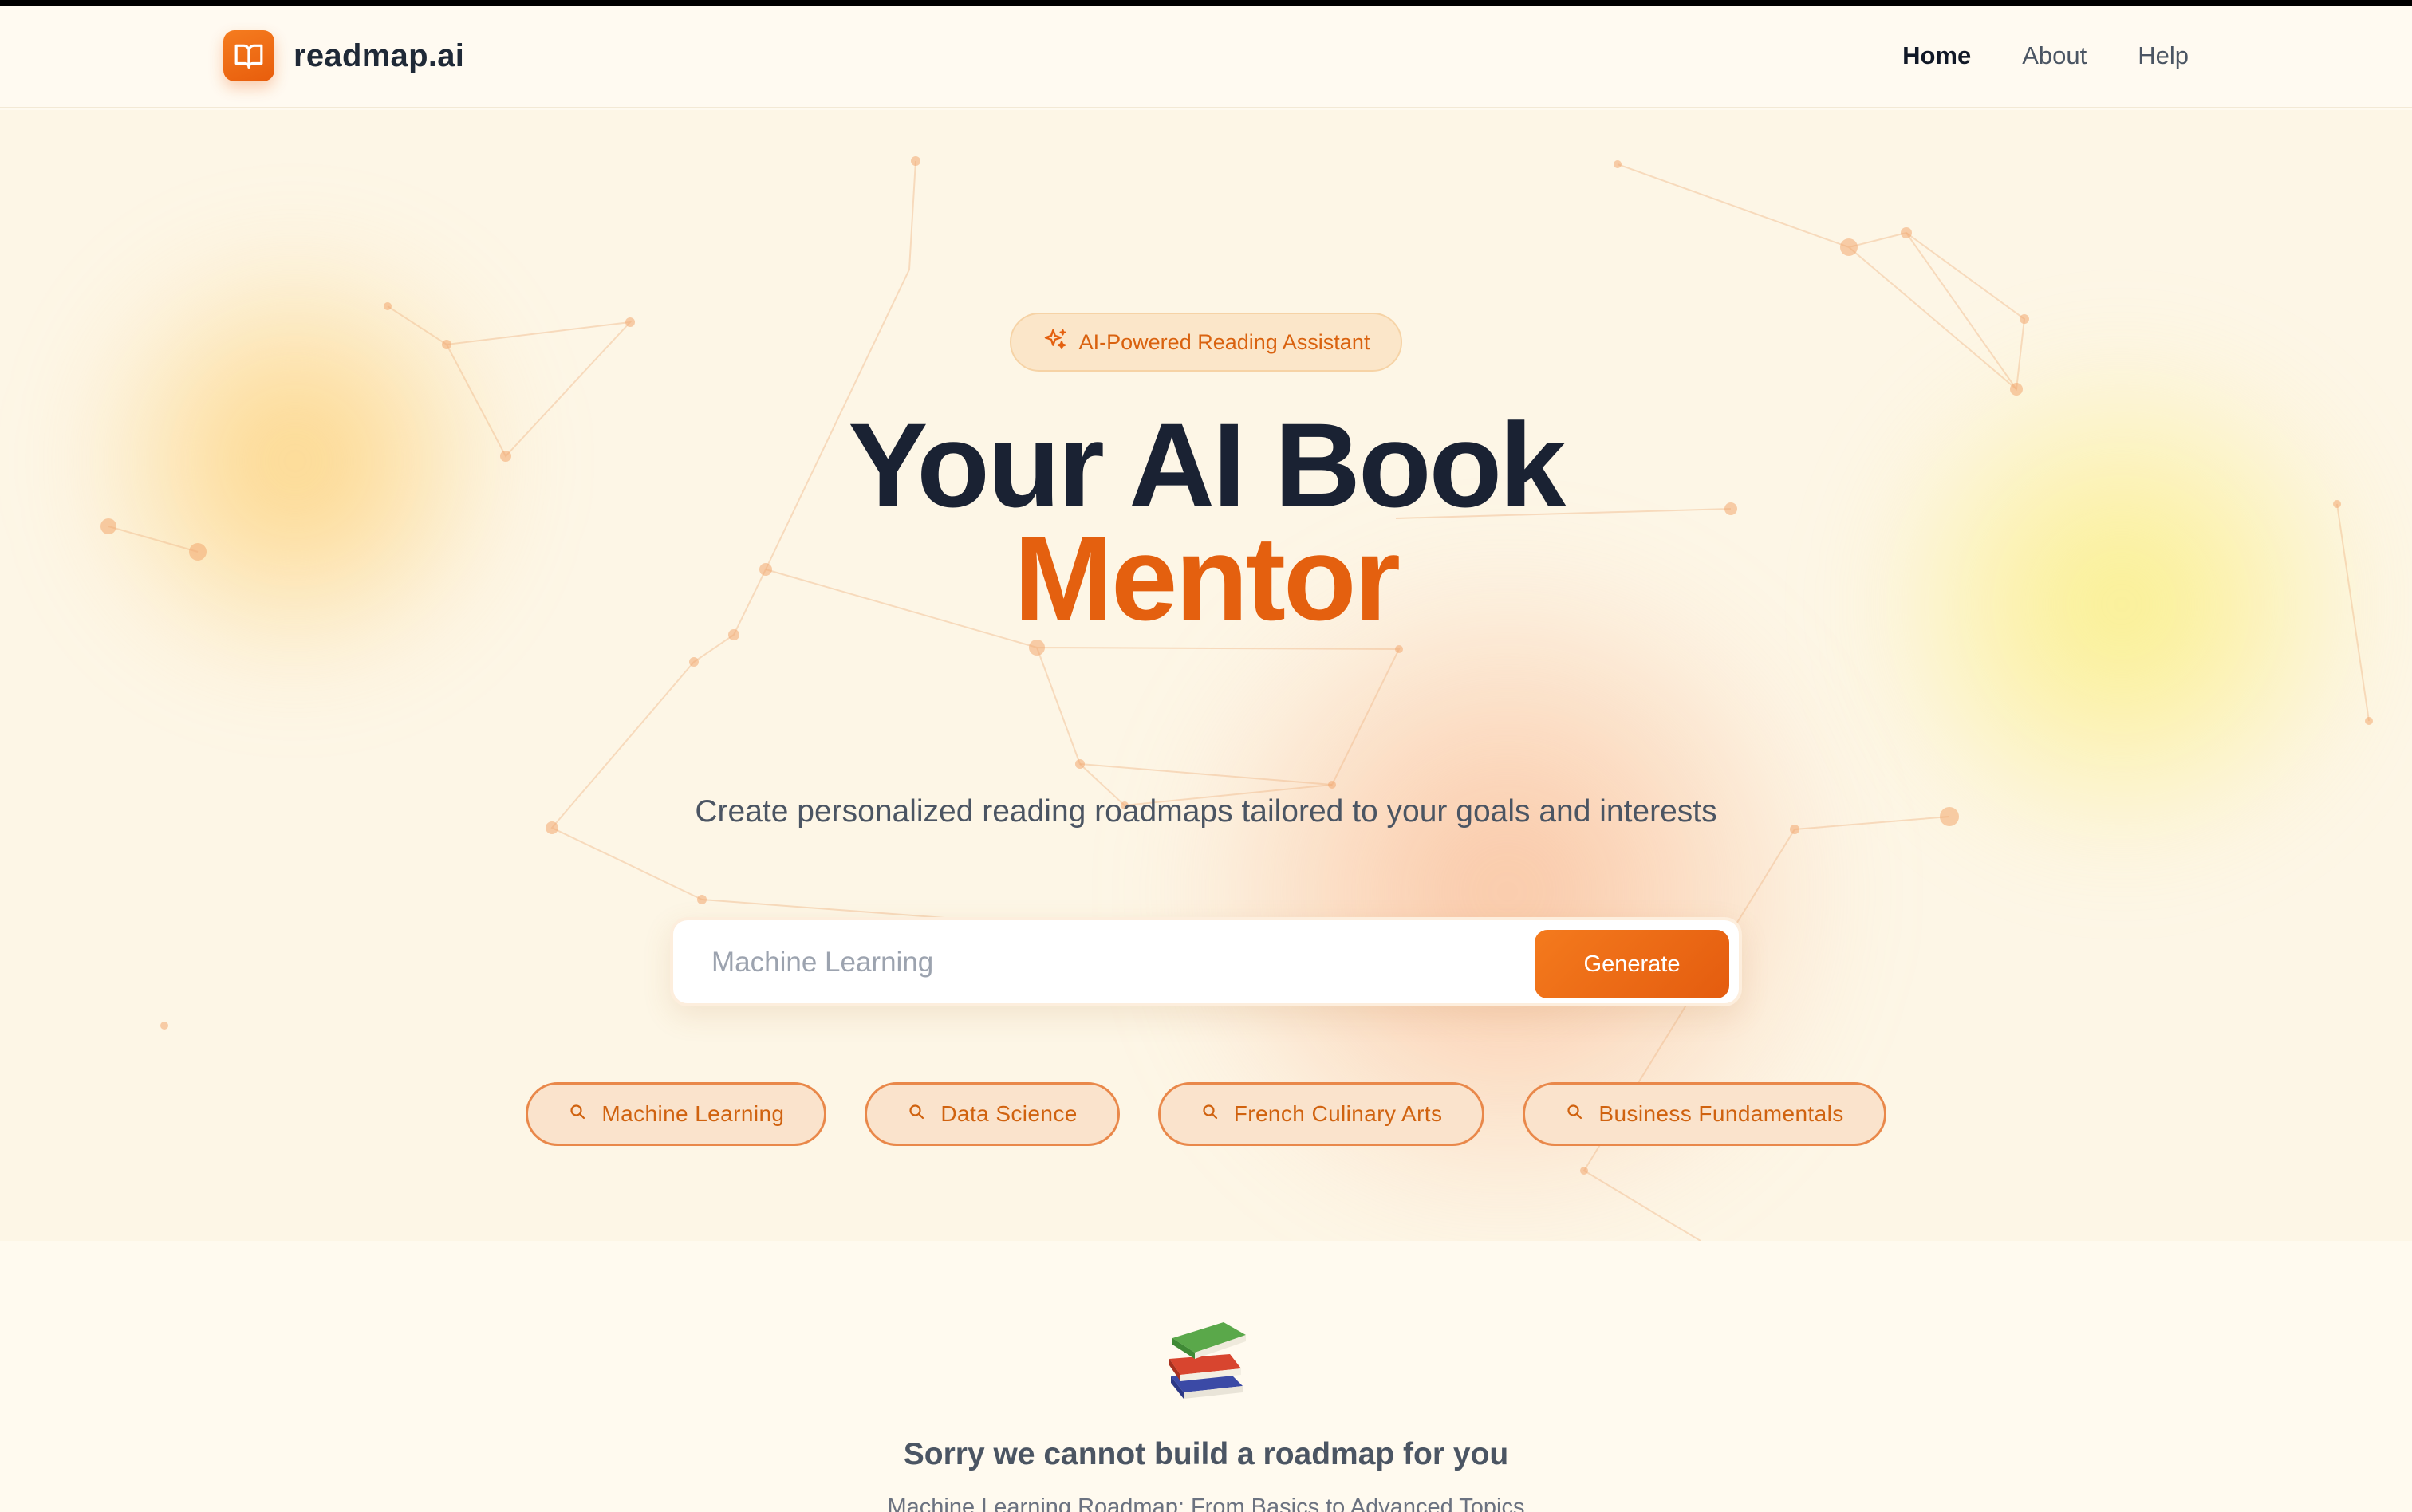 This screenshot has height=1512, width=2412. I want to click on logo-book-icon, so click(249, 55).